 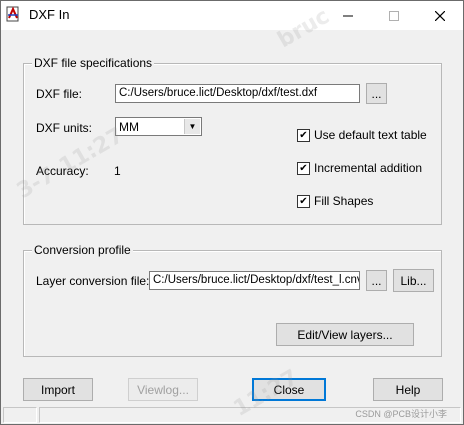 I want to click on fill-shapes-checkbox: ✔, so click(x=303, y=201).